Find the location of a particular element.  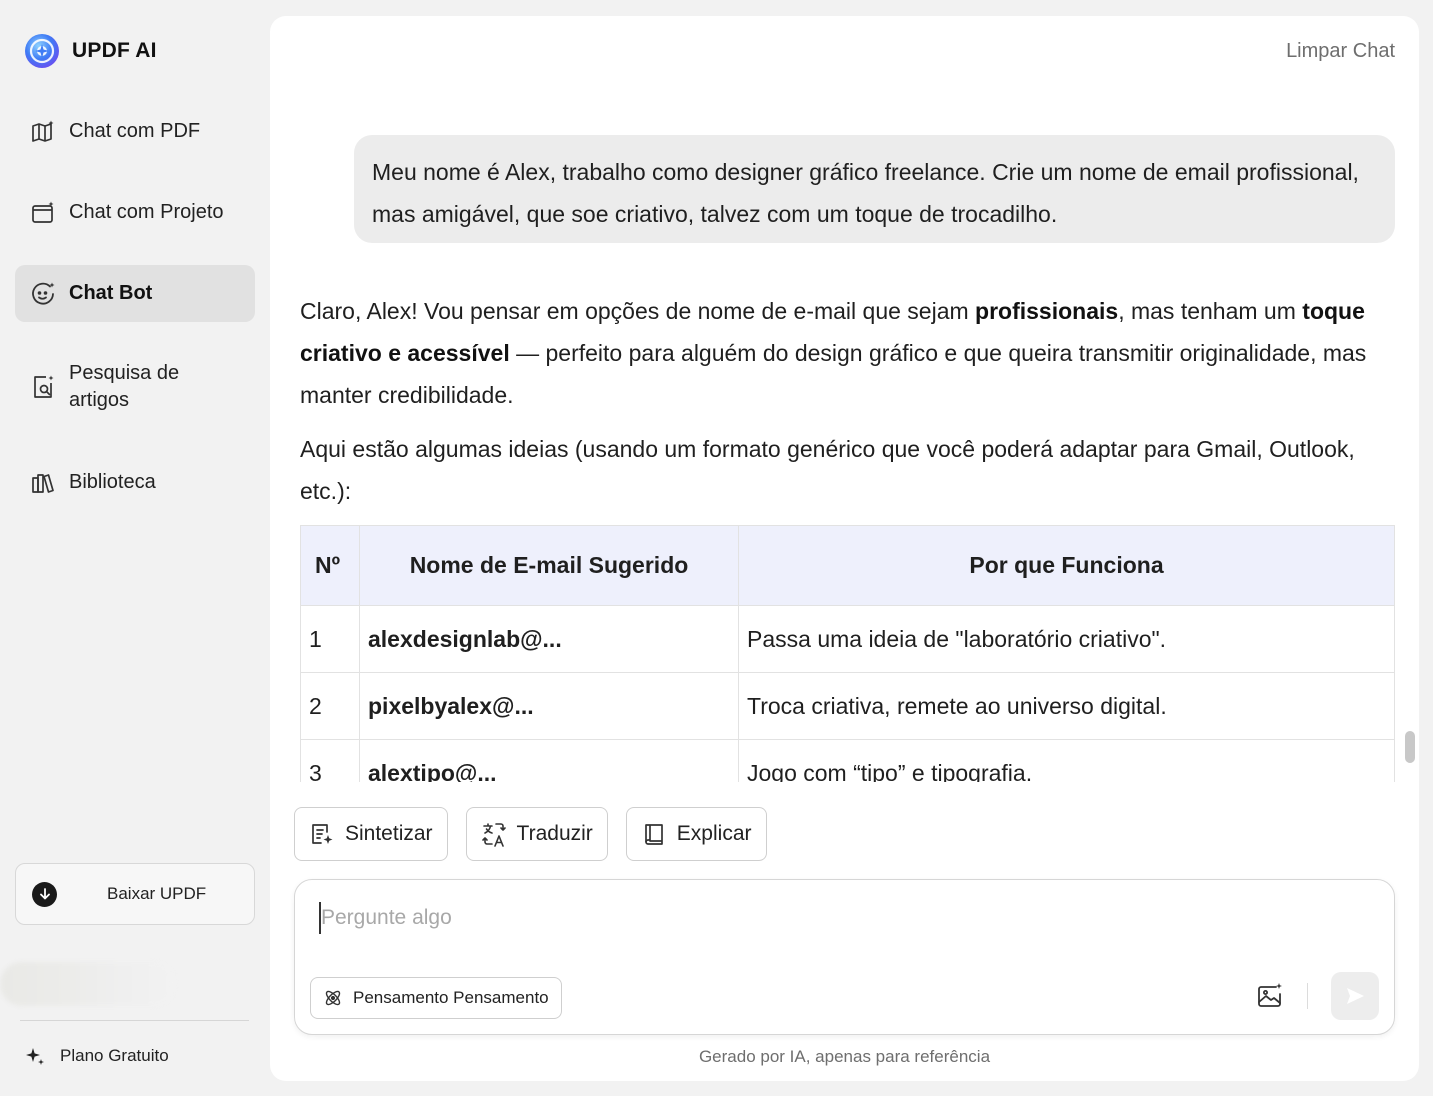

sidebar-item-label: Pesquisa de artigos is located at coordinates (124, 386).